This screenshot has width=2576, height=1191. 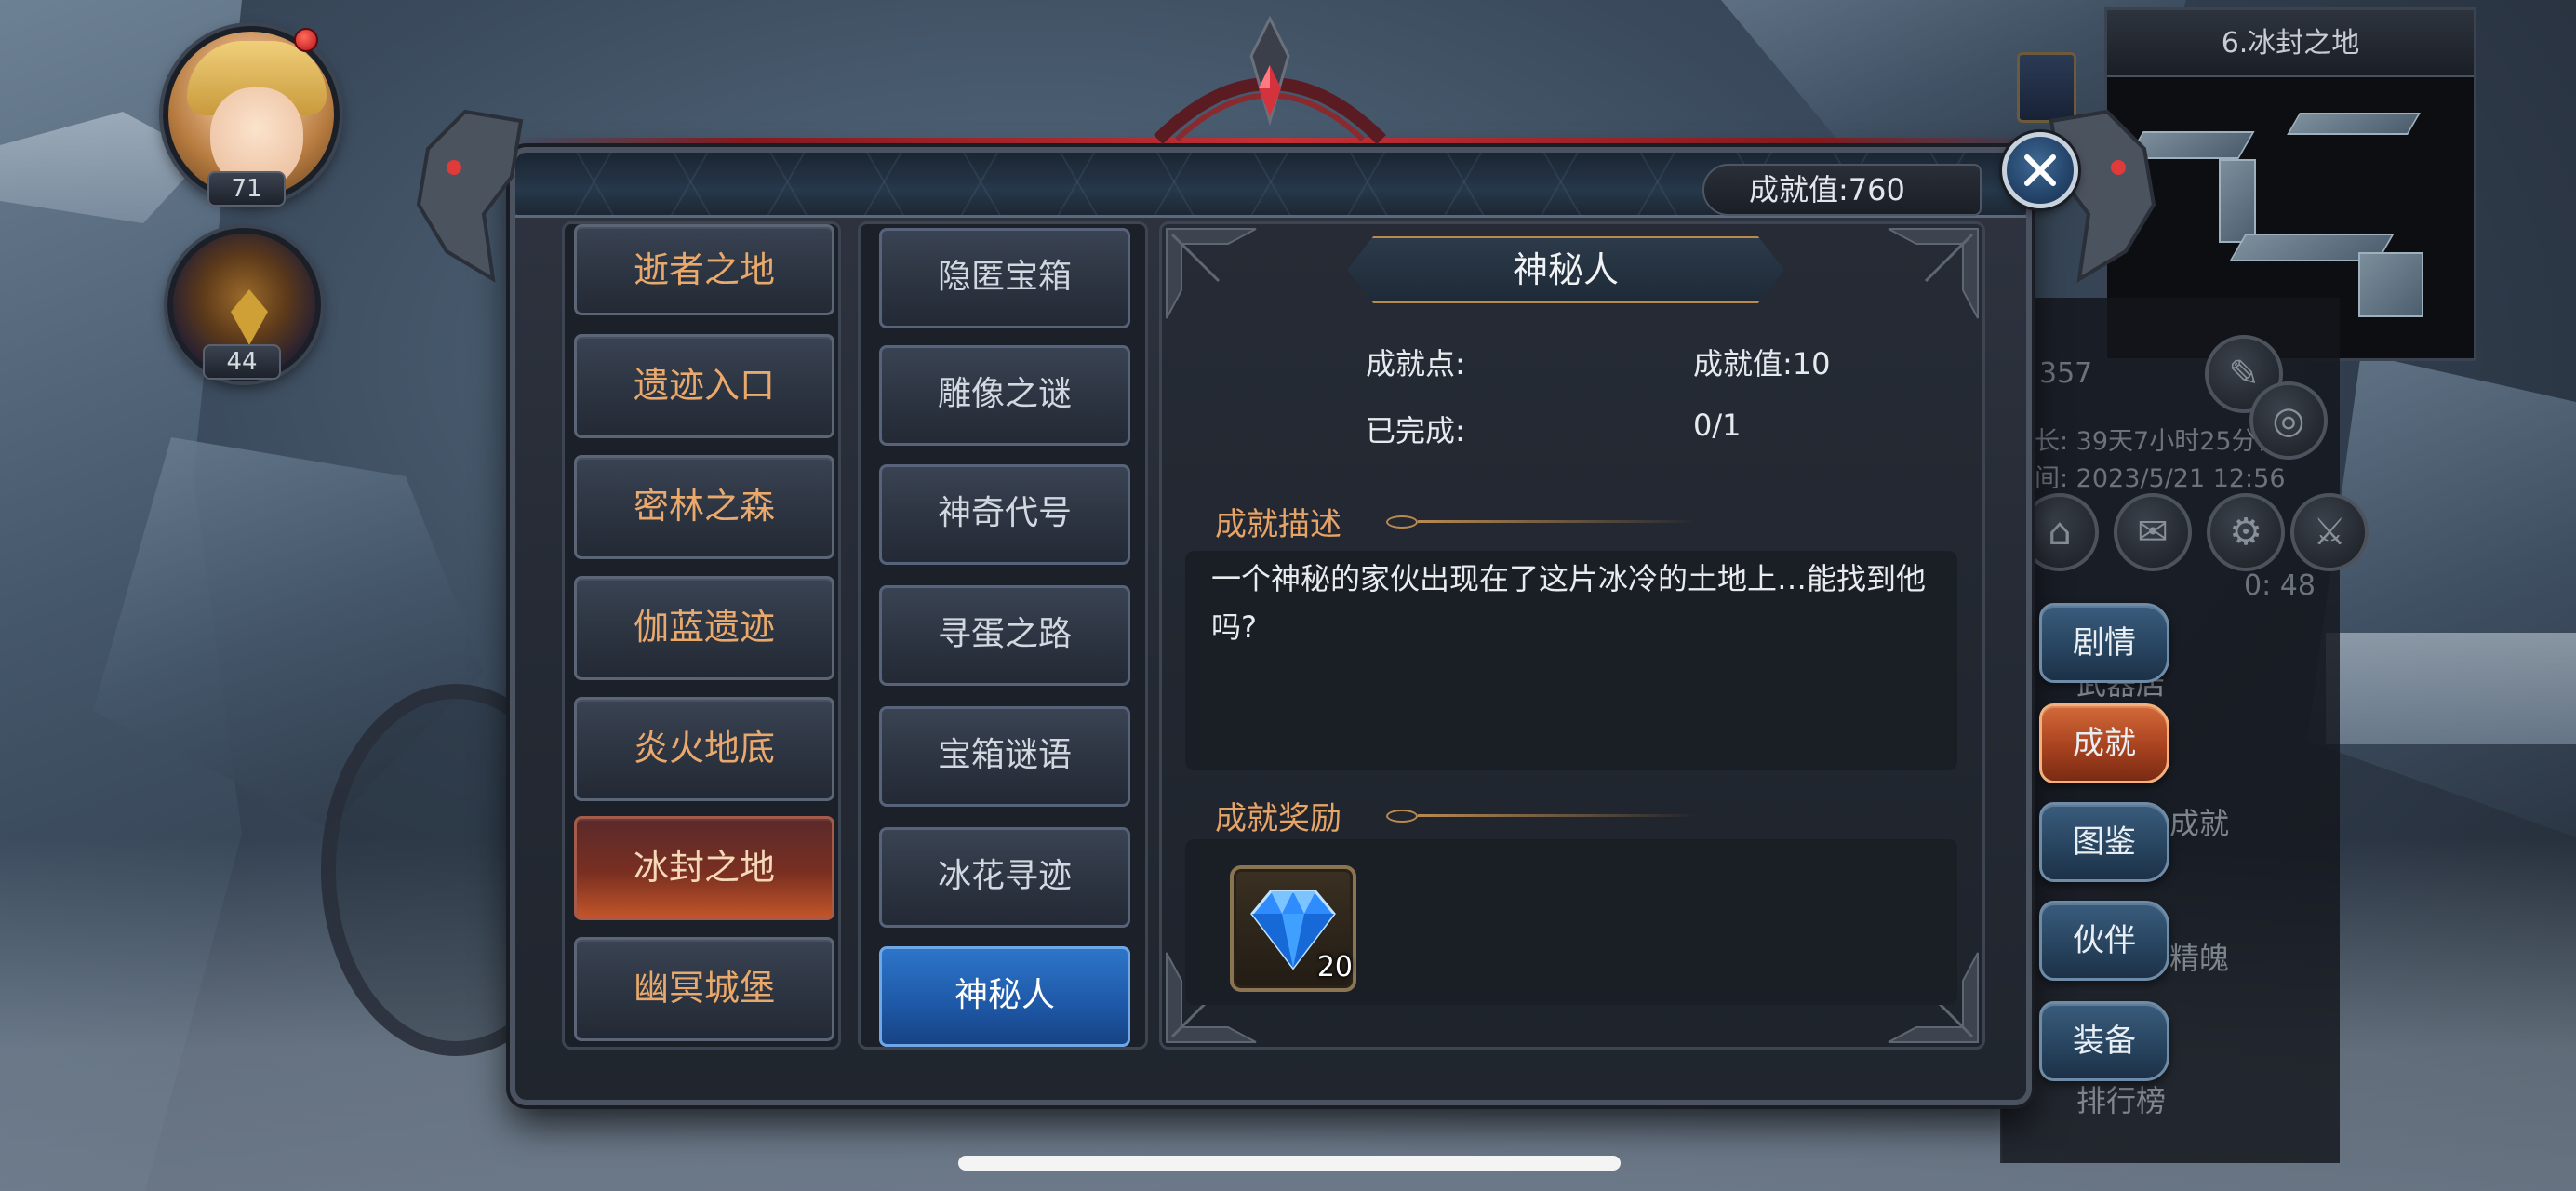 I want to click on hero-level-badge: 71, so click(x=246, y=189).